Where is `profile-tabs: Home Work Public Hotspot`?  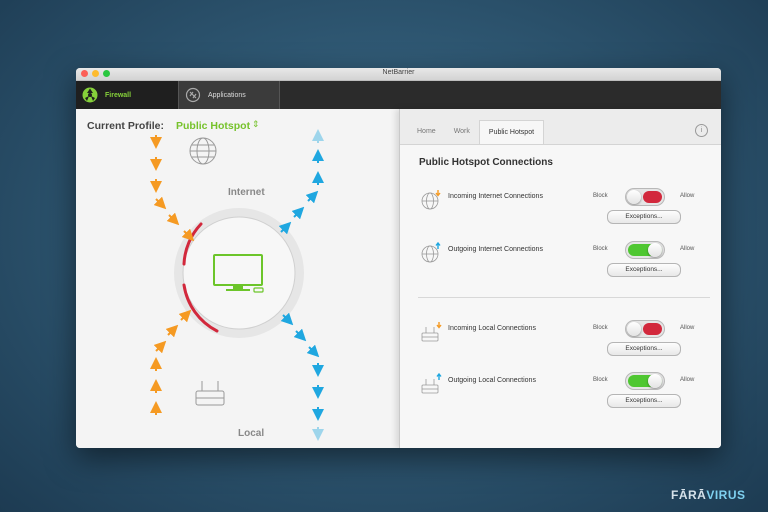 profile-tabs: Home Work Public Hotspot is located at coordinates (476, 132).